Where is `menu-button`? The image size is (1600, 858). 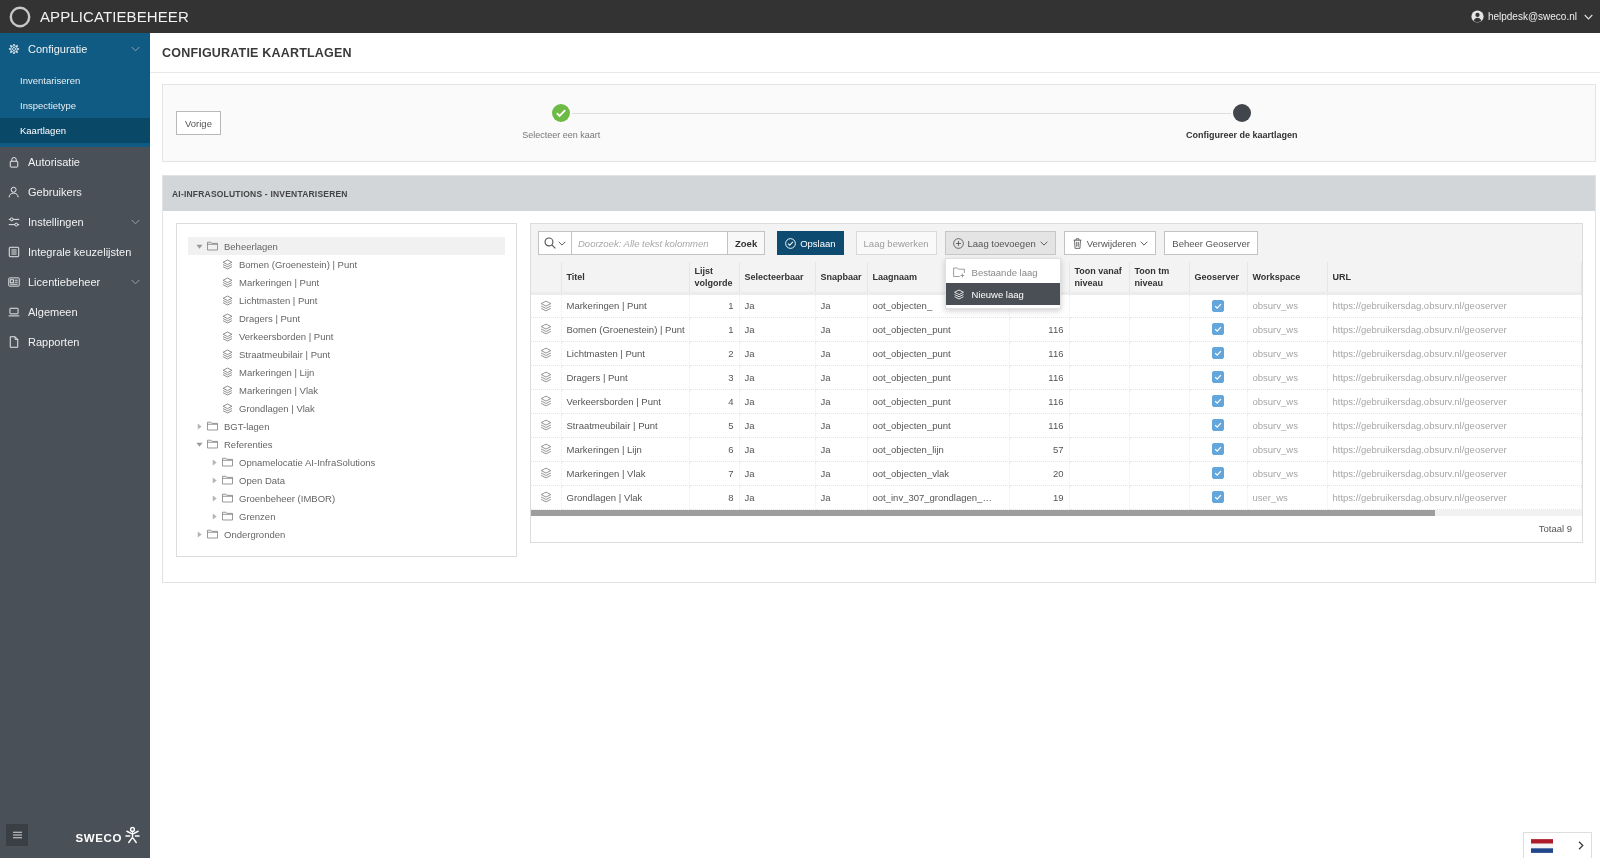
menu-button is located at coordinates (17, 835).